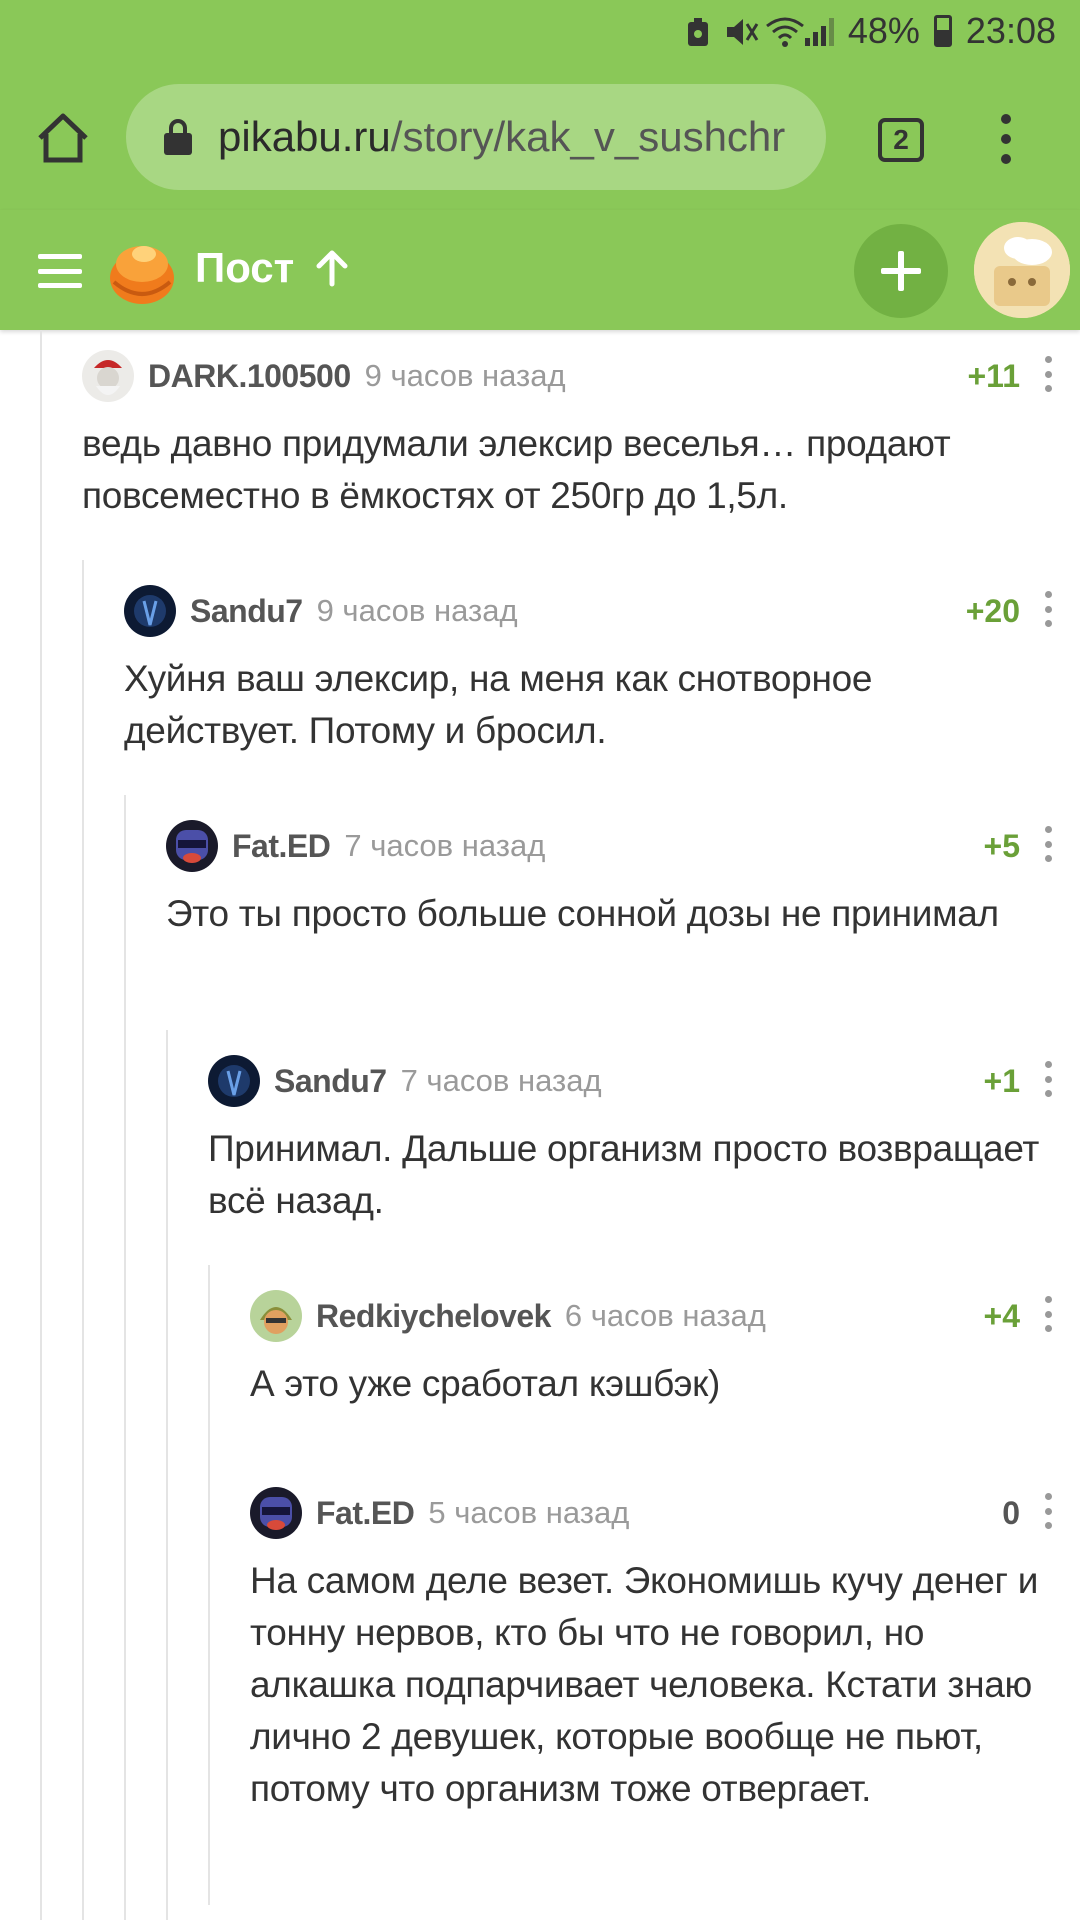 Image resolution: width=1080 pixels, height=1920 pixels. What do you see at coordinates (1006, 139) in the screenshot?
I see `browser-menu-icon` at bounding box center [1006, 139].